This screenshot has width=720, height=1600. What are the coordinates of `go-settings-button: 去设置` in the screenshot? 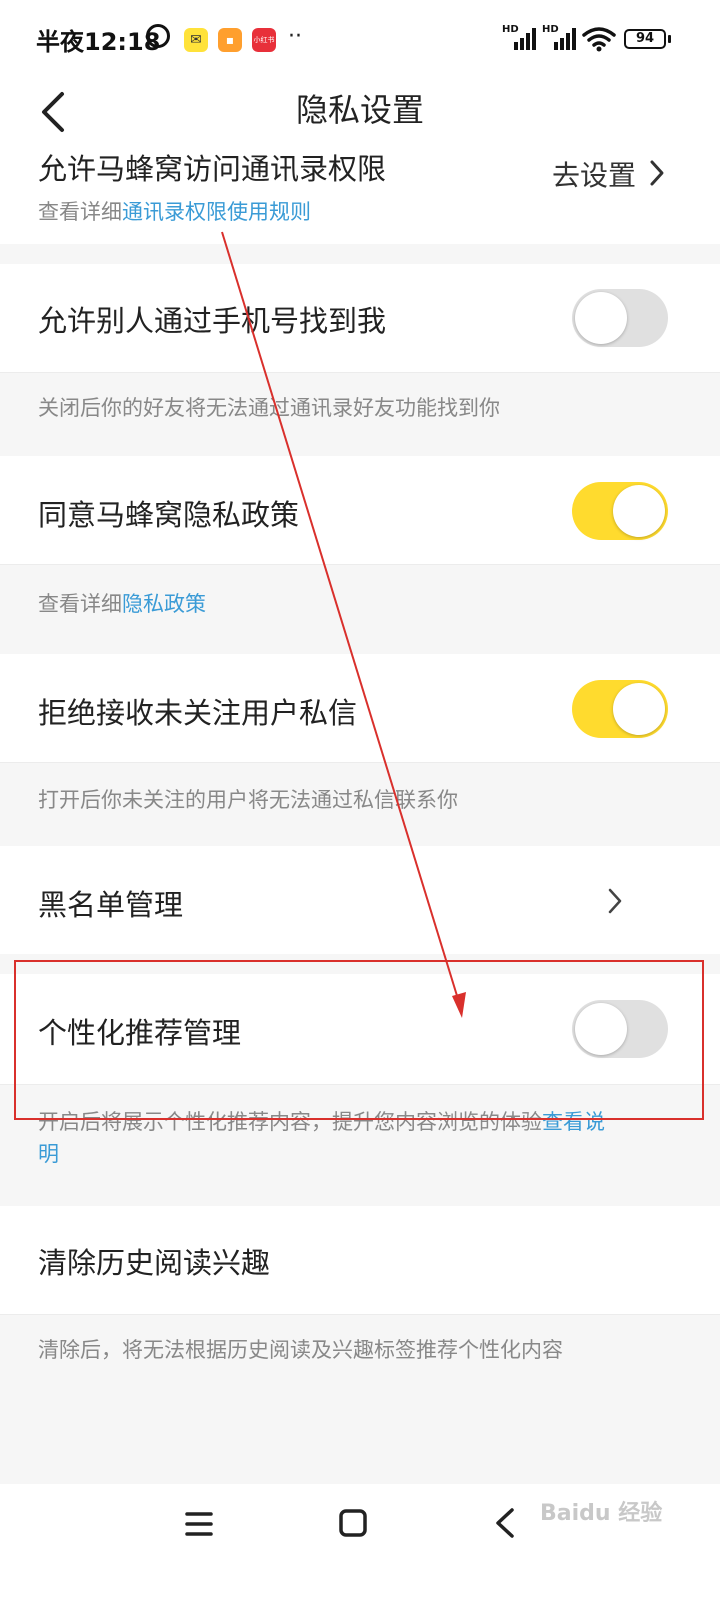 It's located at (594, 174).